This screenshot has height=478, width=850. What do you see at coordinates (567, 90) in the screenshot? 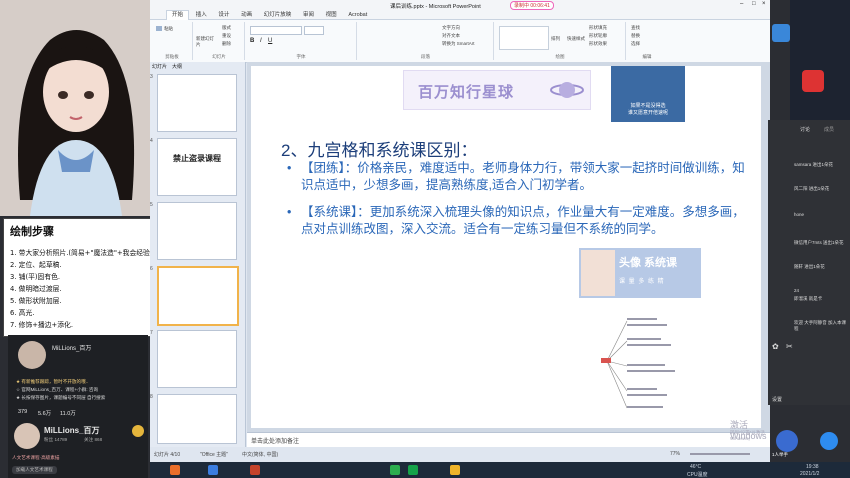
I see `planet-icon` at bounding box center [567, 90].